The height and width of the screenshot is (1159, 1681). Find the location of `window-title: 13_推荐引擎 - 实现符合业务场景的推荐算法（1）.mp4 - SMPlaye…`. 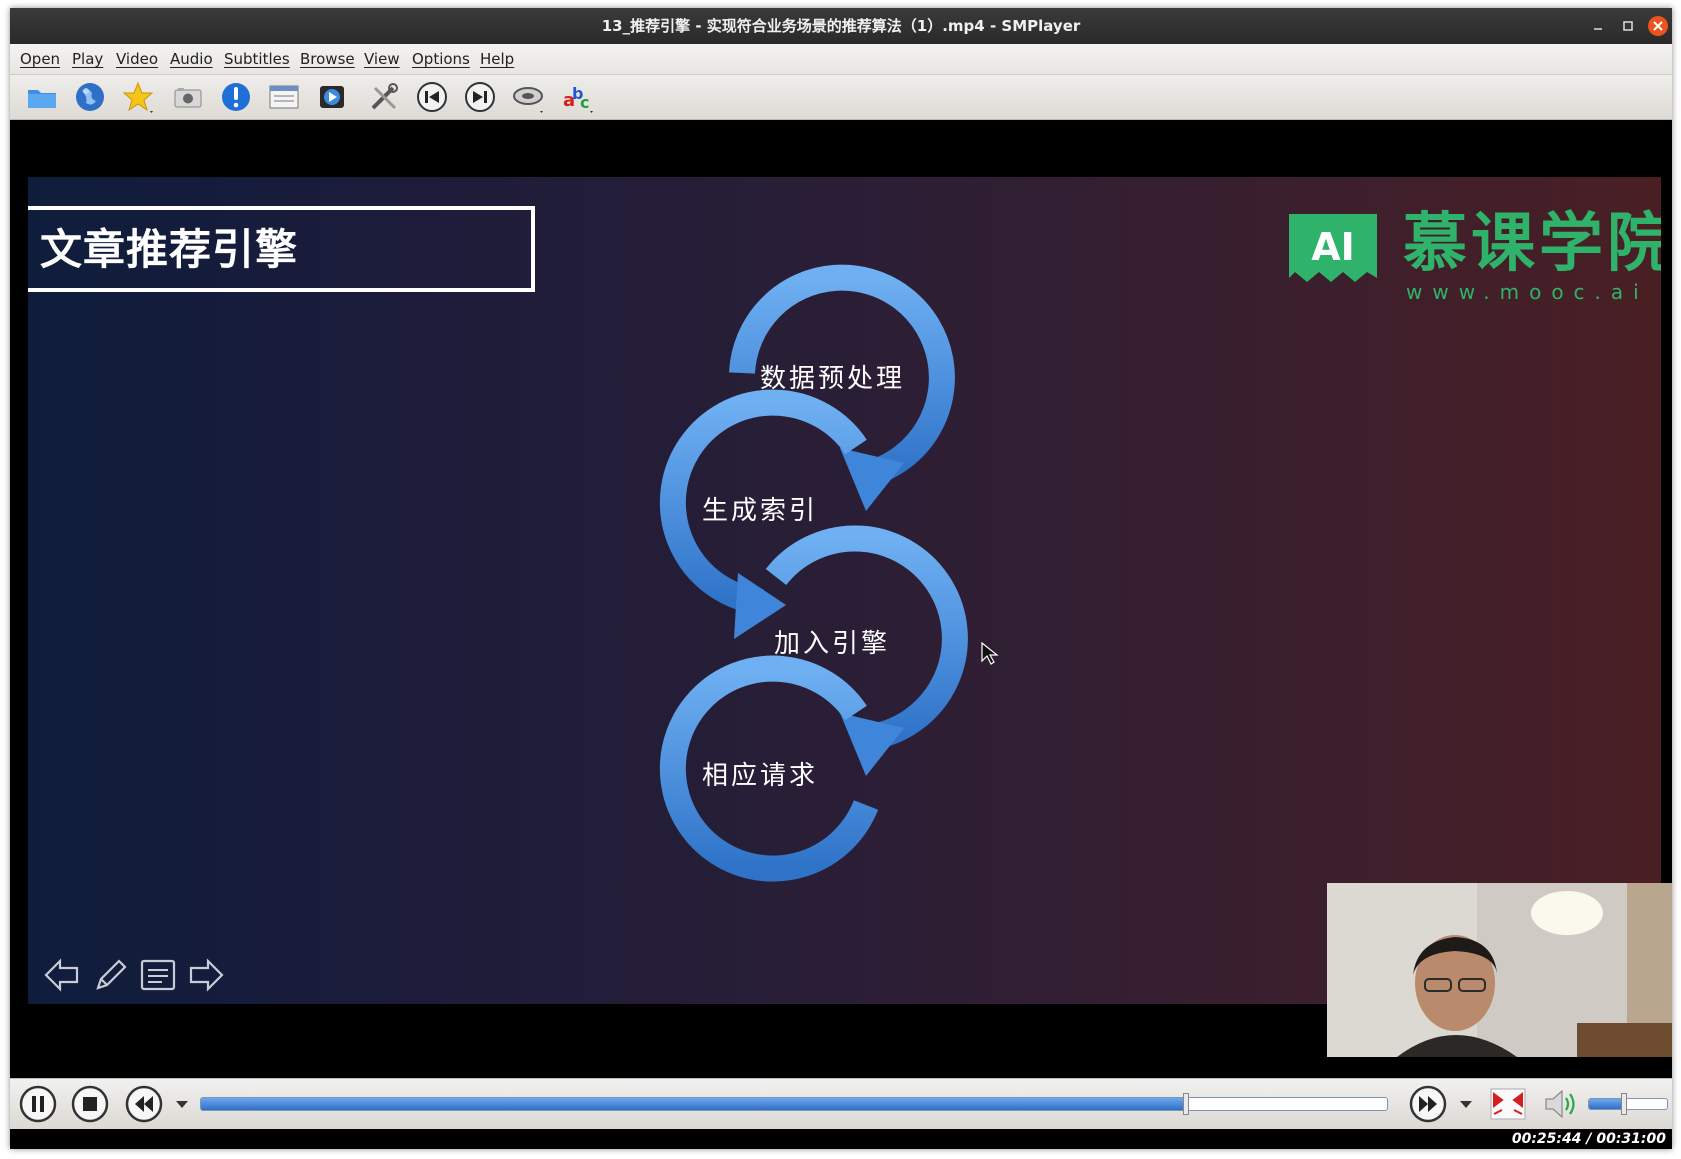

window-title: 13_推荐引擎 - 实现符合业务场景的推荐算法（1）.mp4 - SMPlaye… is located at coordinates (841, 26).